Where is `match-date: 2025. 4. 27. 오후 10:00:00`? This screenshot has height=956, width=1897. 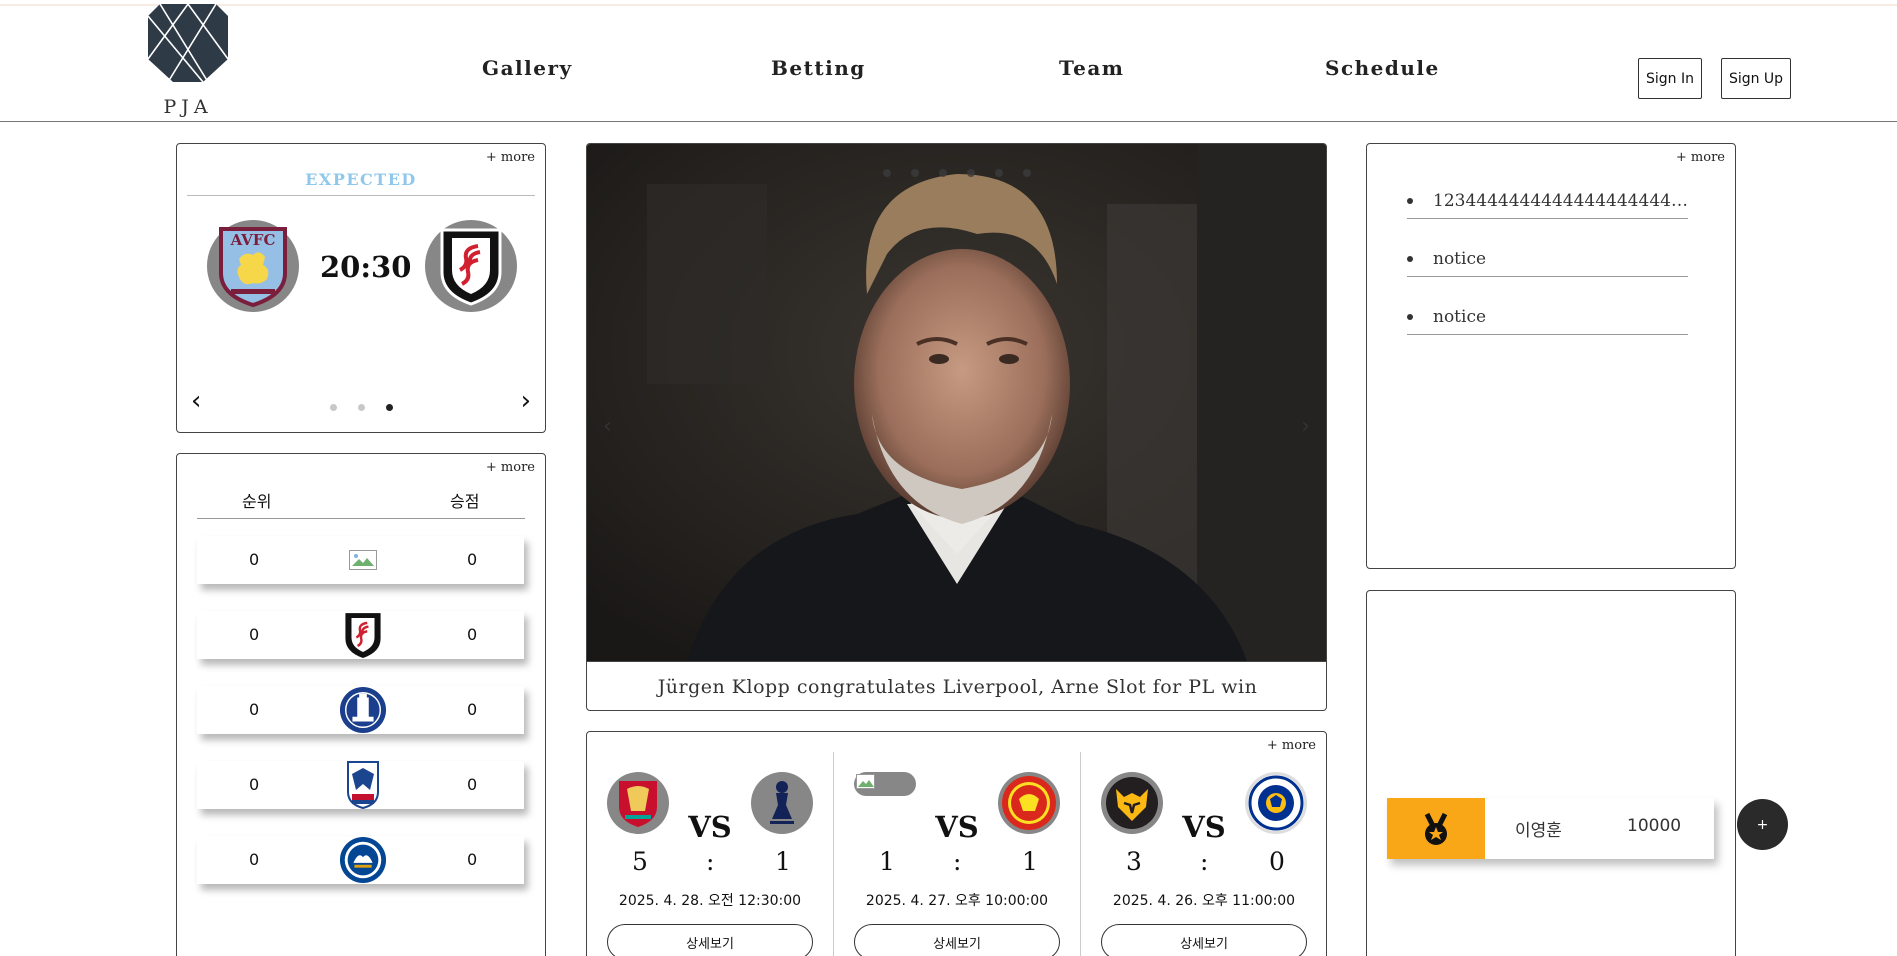 match-date: 2025. 4. 27. 오후 10:00:00 is located at coordinates (957, 901).